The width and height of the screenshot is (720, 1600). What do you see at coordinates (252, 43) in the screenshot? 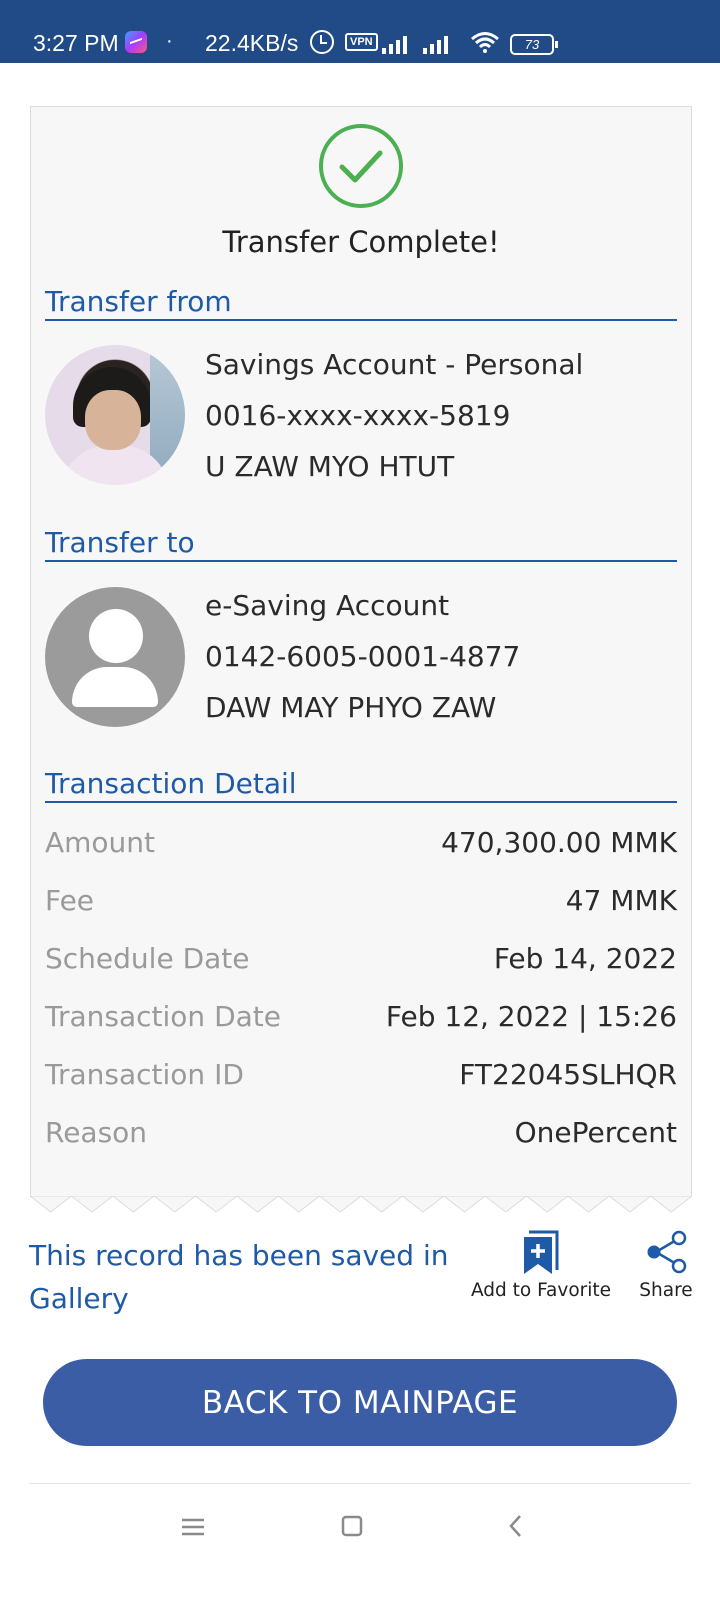
I see `network-speed: 22.4KB/s` at bounding box center [252, 43].